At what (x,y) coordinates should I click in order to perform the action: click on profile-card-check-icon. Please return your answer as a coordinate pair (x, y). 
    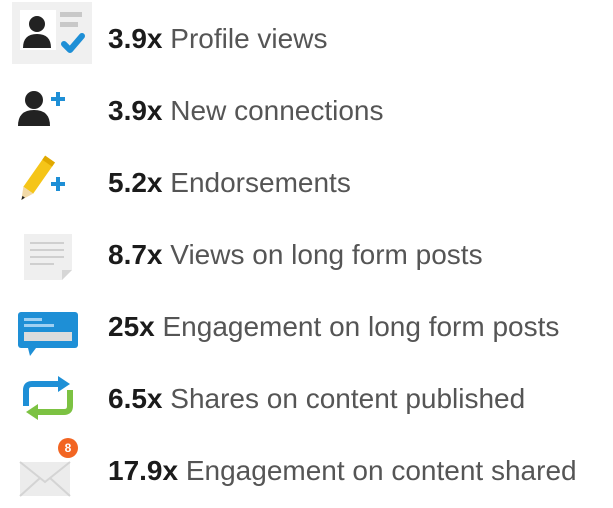
    Looking at the image, I should click on (49, 36).